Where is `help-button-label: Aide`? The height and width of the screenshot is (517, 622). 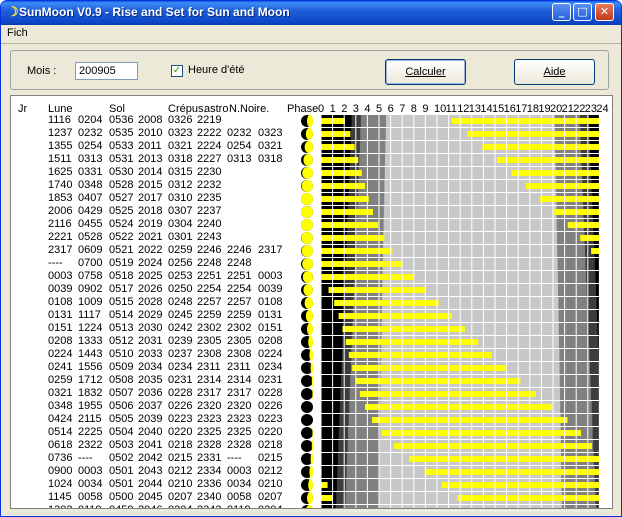 help-button-label: Aide is located at coordinates (554, 72).